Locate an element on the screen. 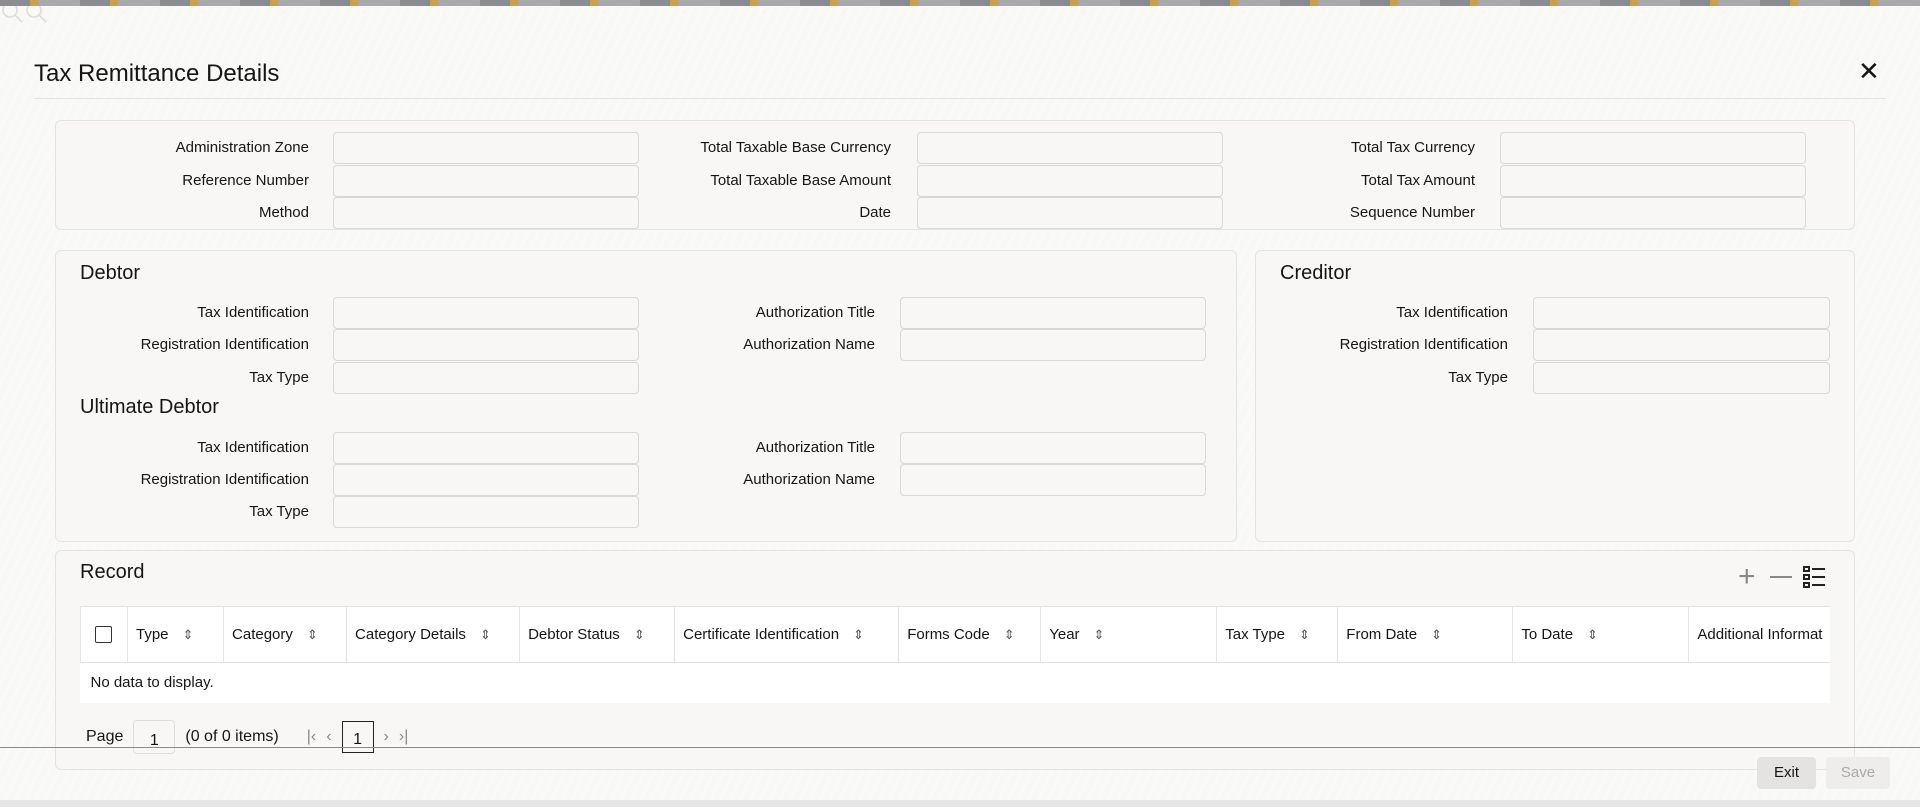  creditor-panel is located at coordinates (1555, 396).